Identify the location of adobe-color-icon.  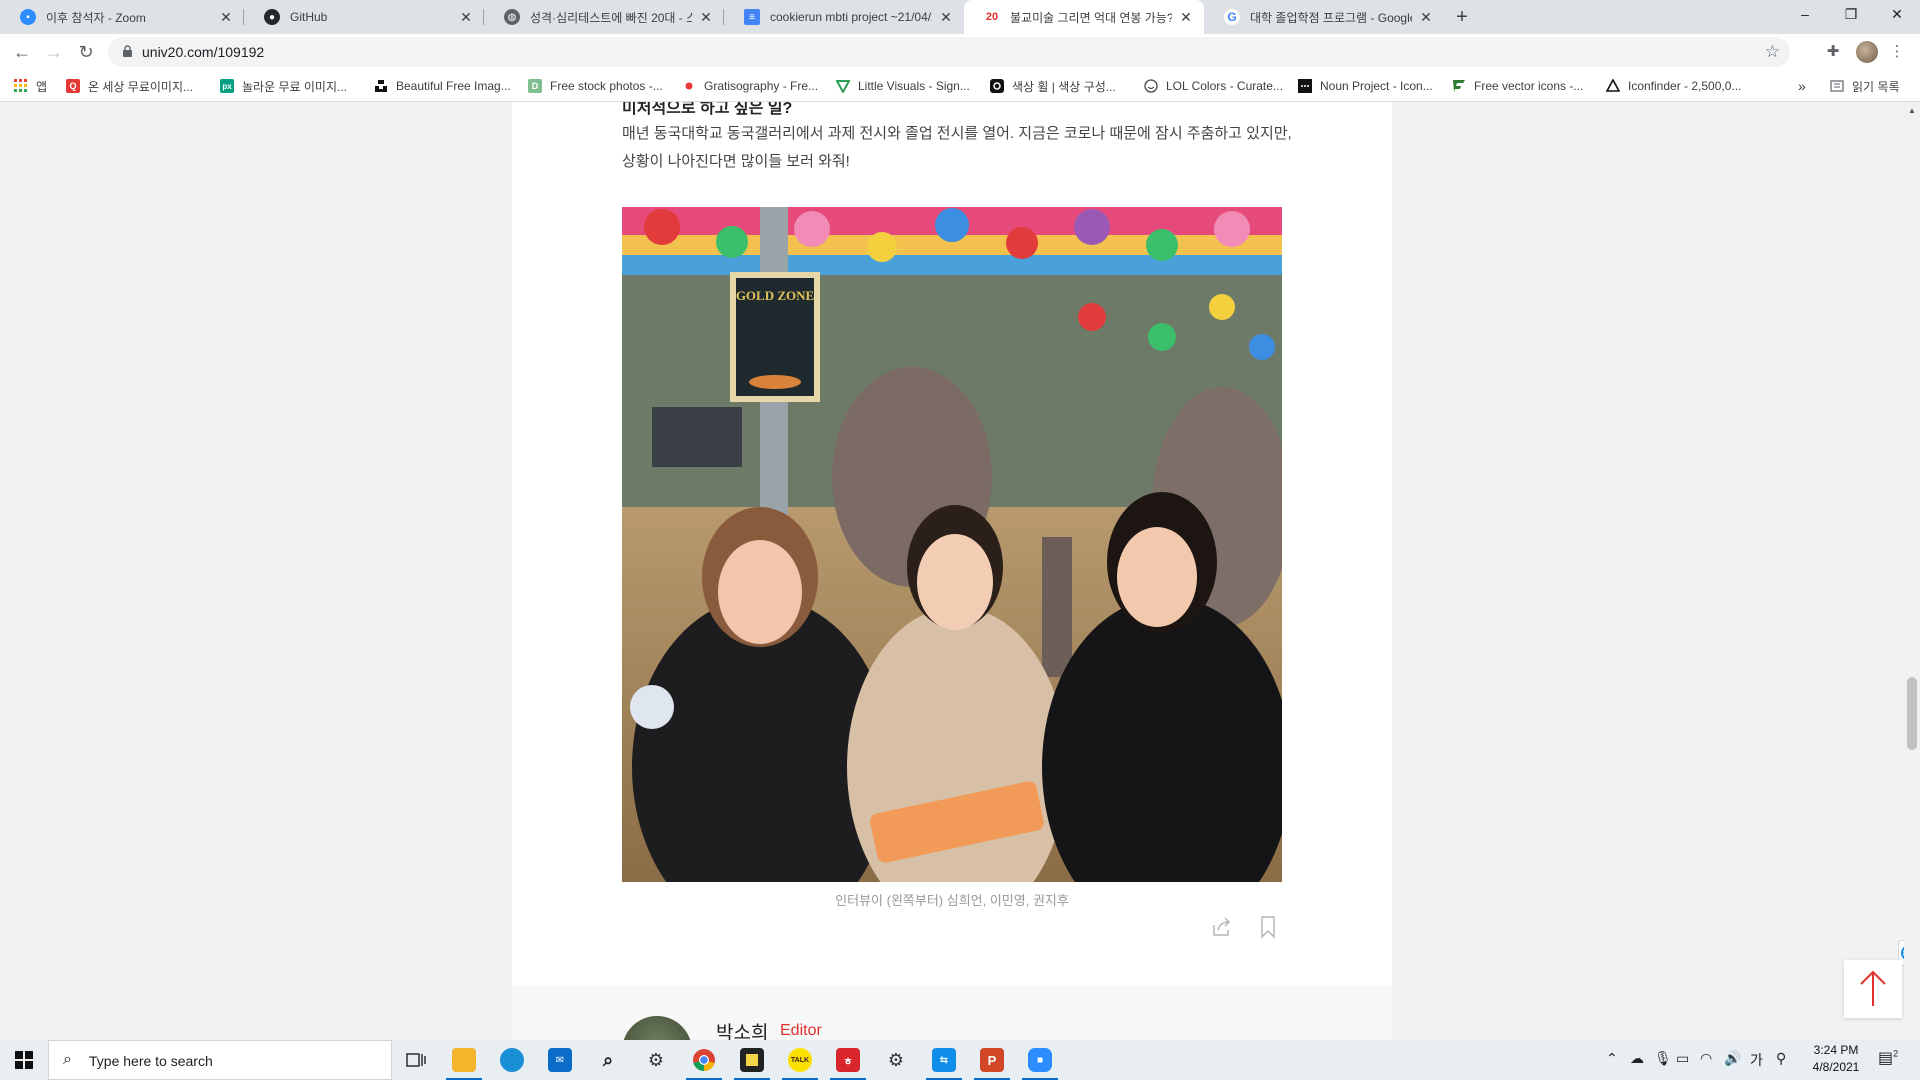
(997, 86).